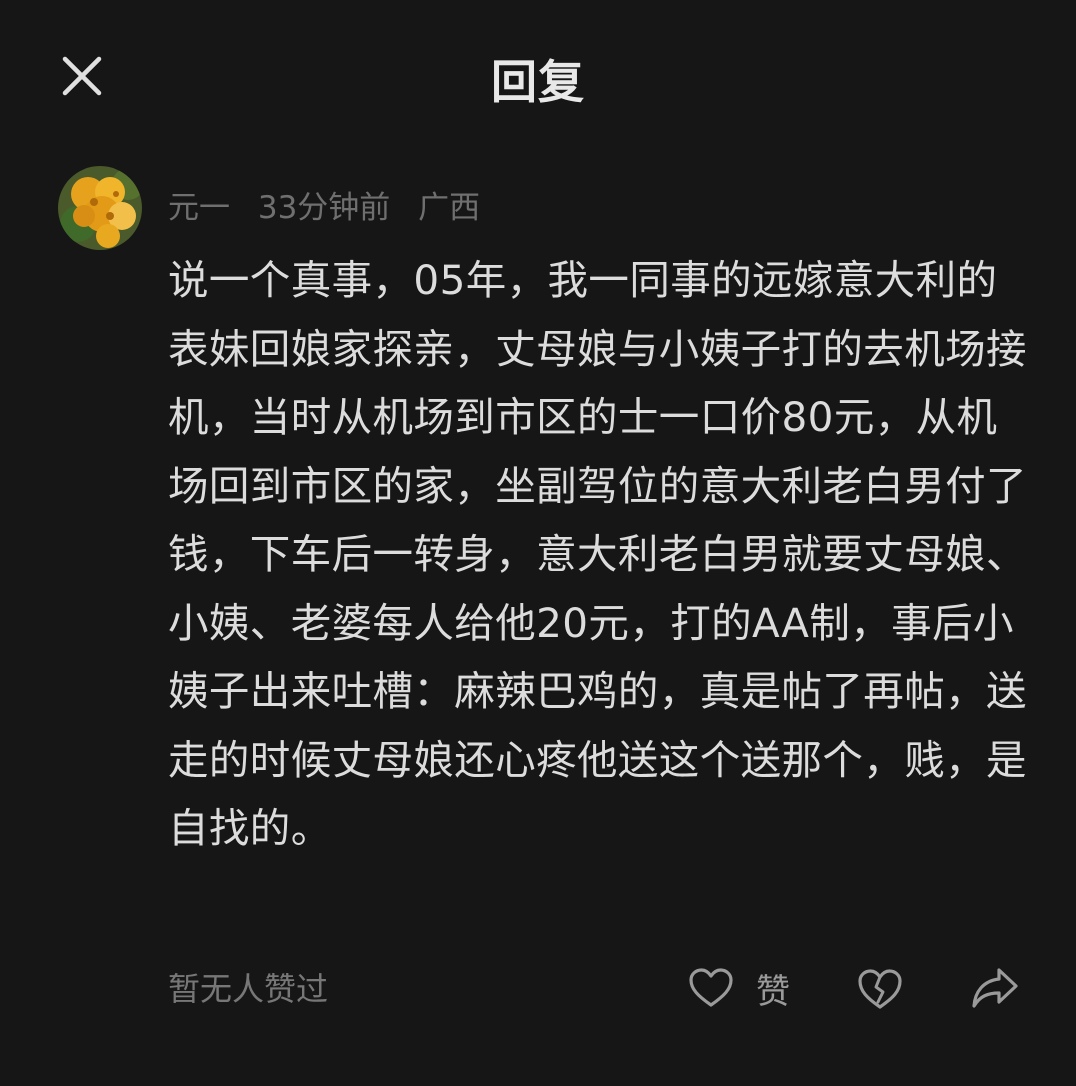 The width and height of the screenshot is (1076, 1086). I want to click on share-button, so click(995, 988).